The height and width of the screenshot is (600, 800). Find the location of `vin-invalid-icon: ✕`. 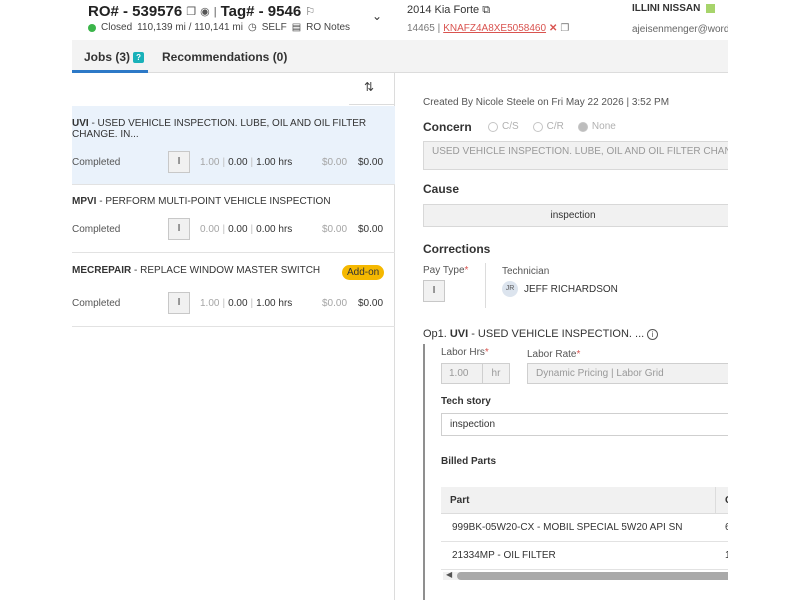

vin-invalid-icon: ✕ is located at coordinates (553, 28).